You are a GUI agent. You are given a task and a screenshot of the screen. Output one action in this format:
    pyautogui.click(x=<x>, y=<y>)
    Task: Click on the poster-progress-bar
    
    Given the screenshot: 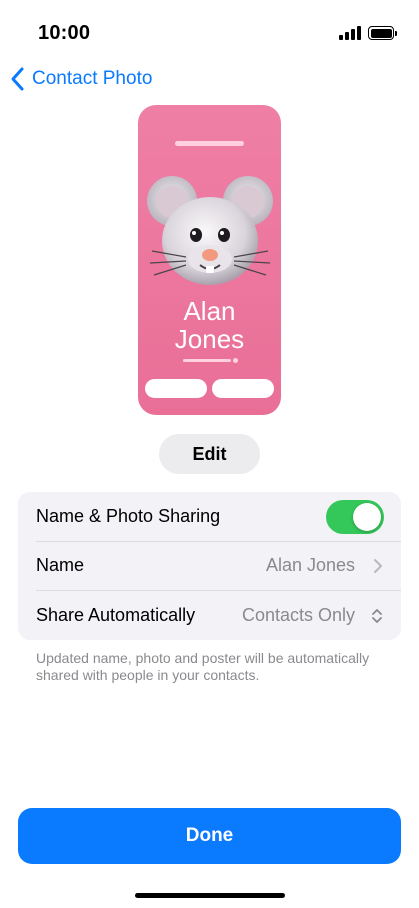 What is the action you would take?
    pyautogui.click(x=207, y=360)
    